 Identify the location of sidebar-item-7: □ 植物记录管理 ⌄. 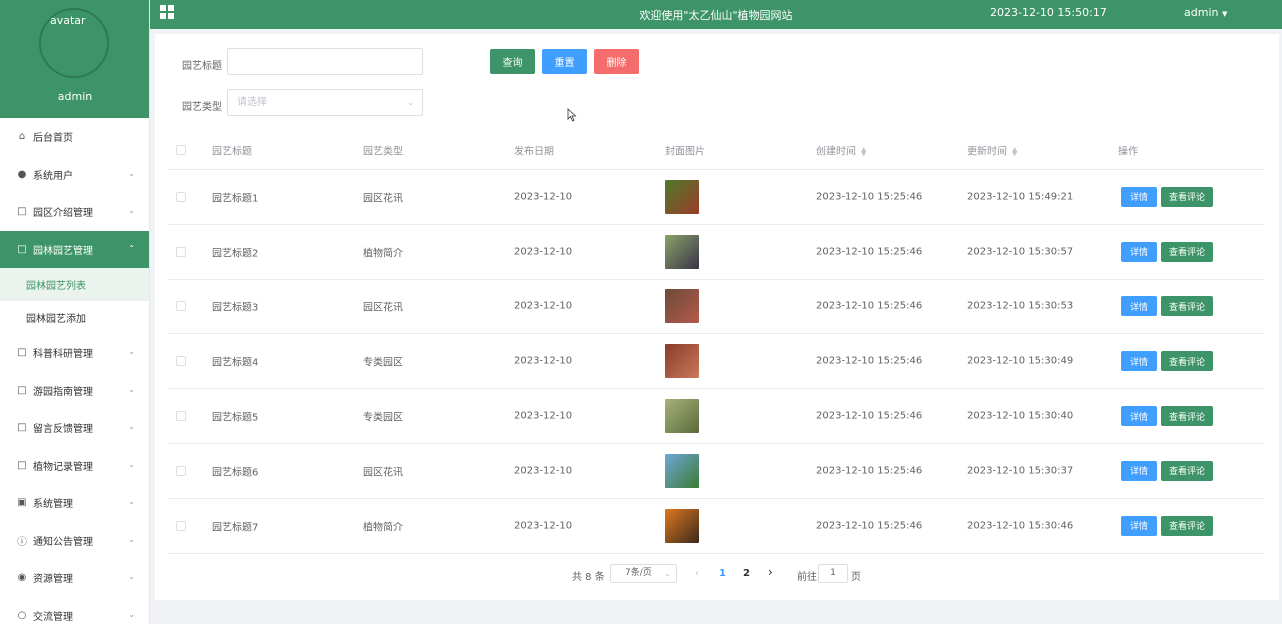
(74, 466).